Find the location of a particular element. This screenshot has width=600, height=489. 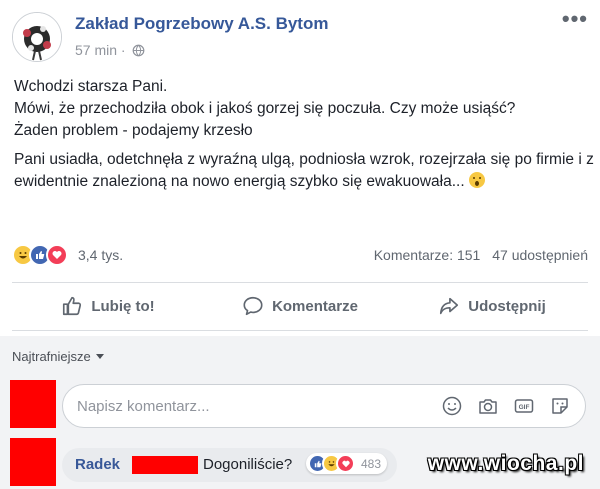

post-line-1: Wchodzi starsza Pani. is located at coordinates (91, 86).